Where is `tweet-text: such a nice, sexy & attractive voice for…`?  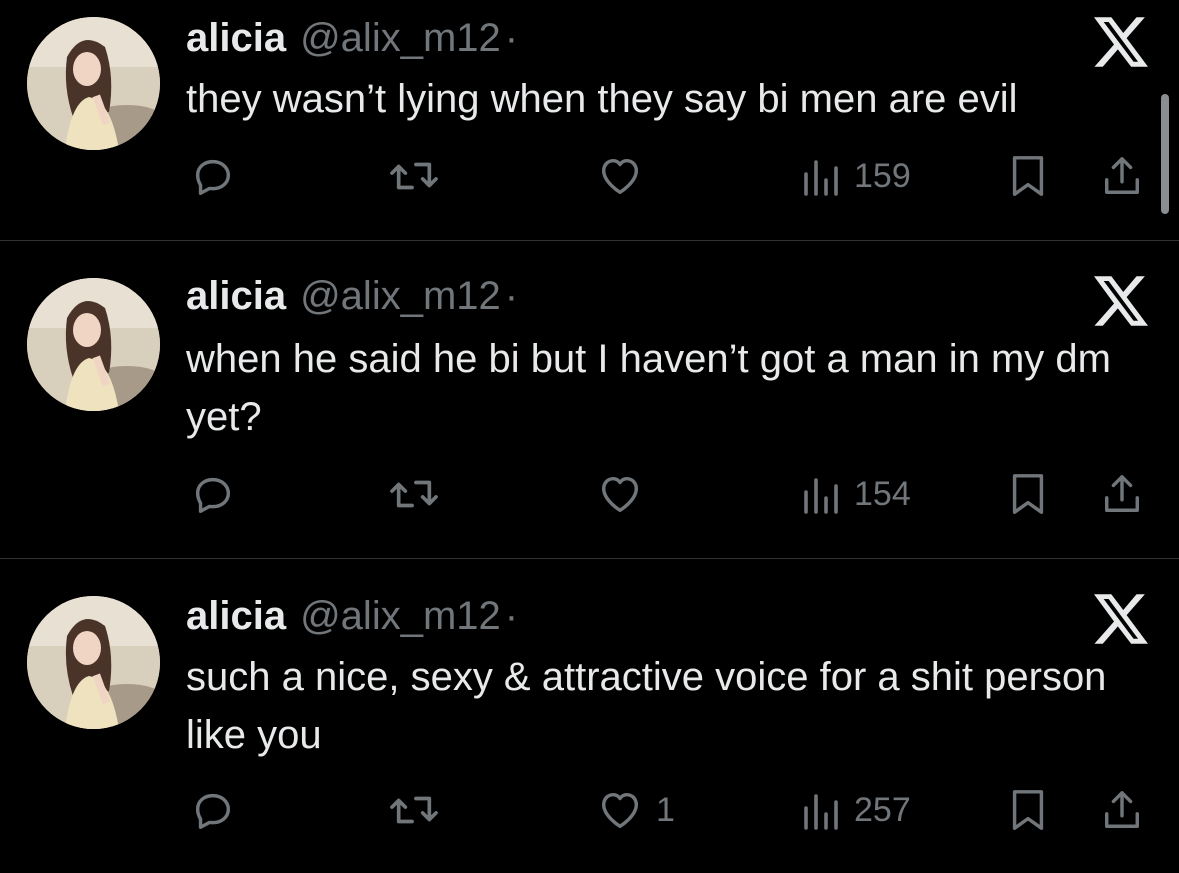
tweet-text: such a nice, sexy & attractive voice for… is located at coordinates (646, 706).